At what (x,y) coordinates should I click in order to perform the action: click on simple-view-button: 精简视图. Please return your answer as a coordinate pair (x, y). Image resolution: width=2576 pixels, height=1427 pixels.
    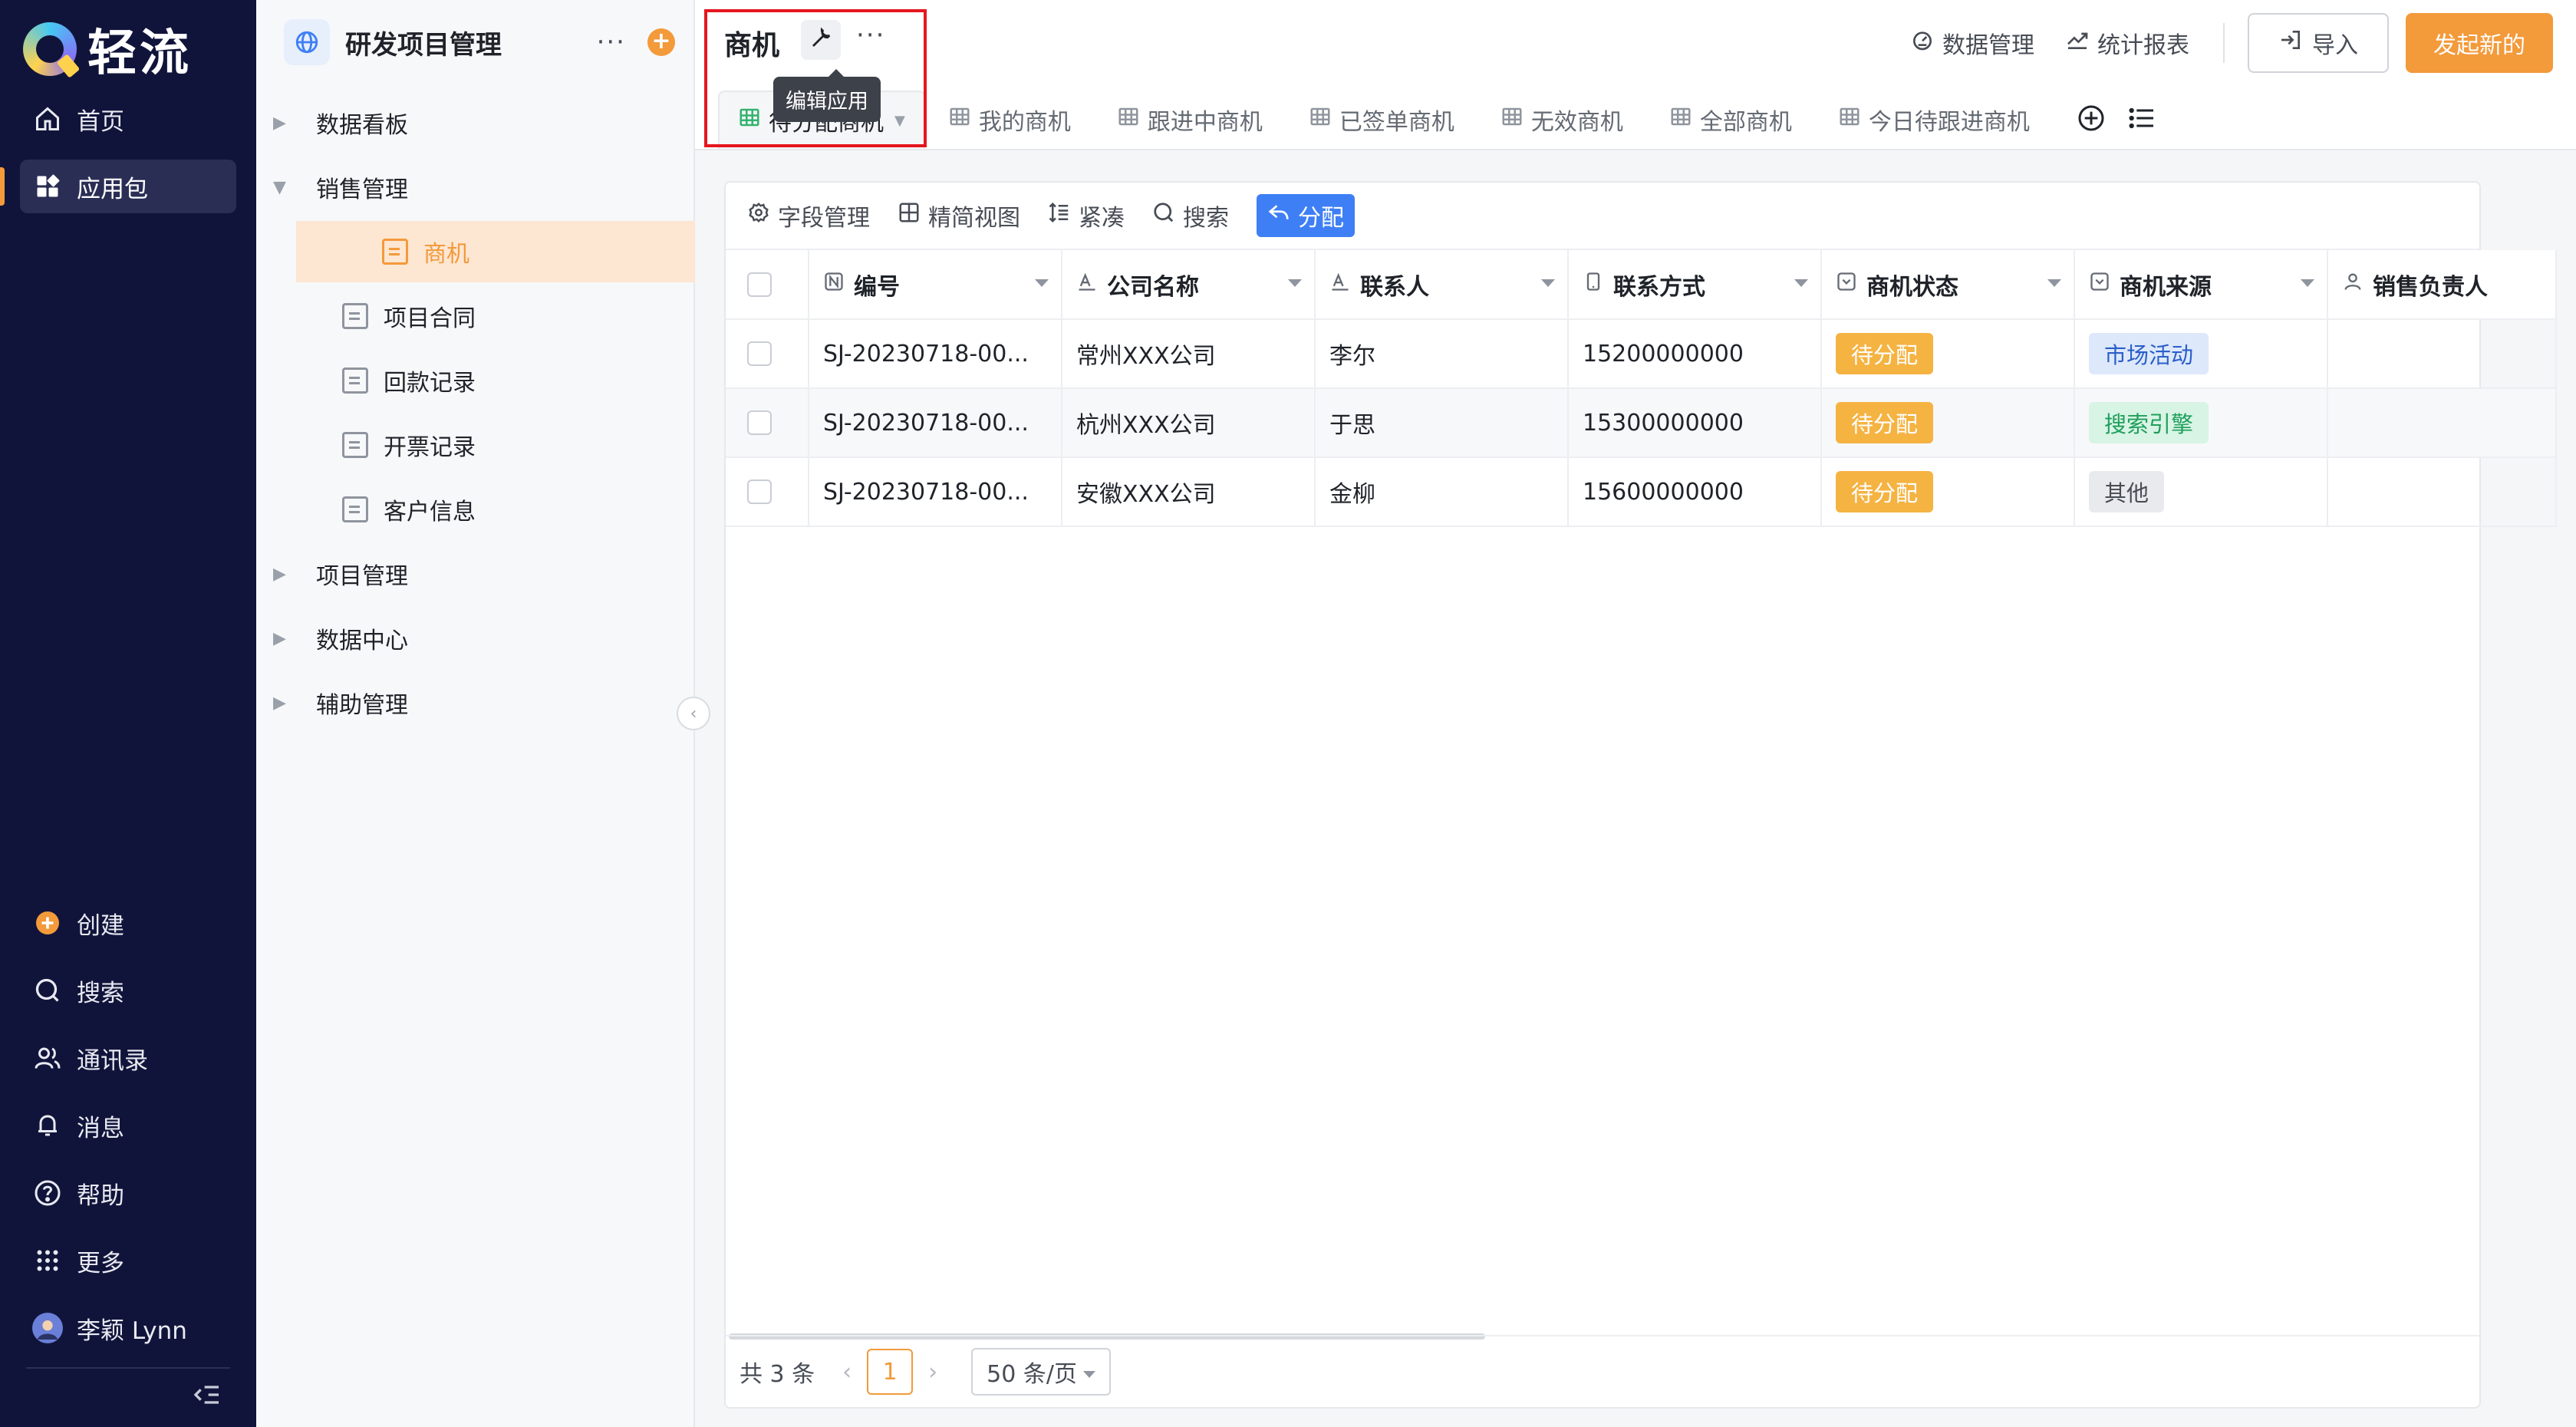
    Looking at the image, I should click on (959, 215).